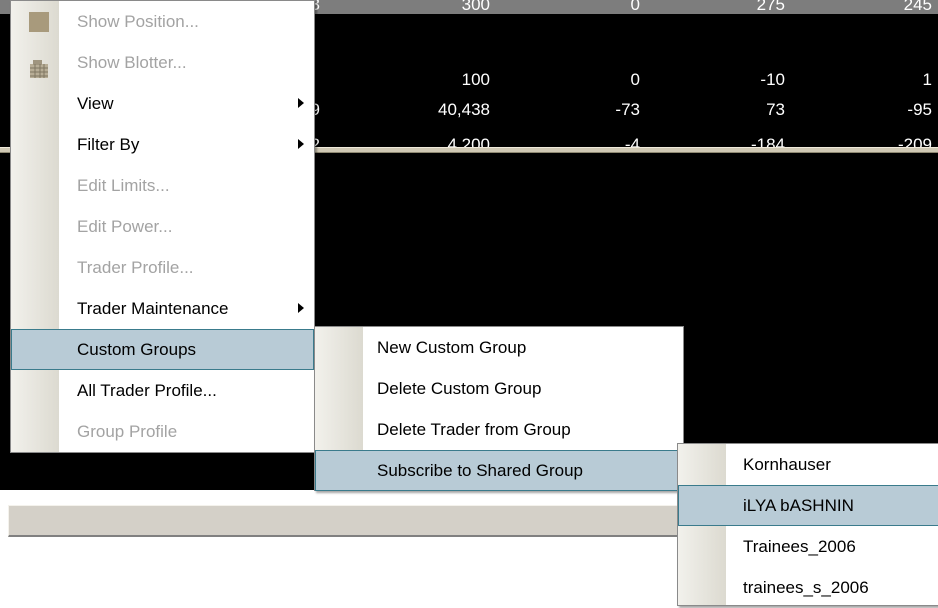 This screenshot has width=938, height=608. What do you see at coordinates (39, 65) in the screenshot?
I see `blotter-icon` at bounding box center [39, 65].